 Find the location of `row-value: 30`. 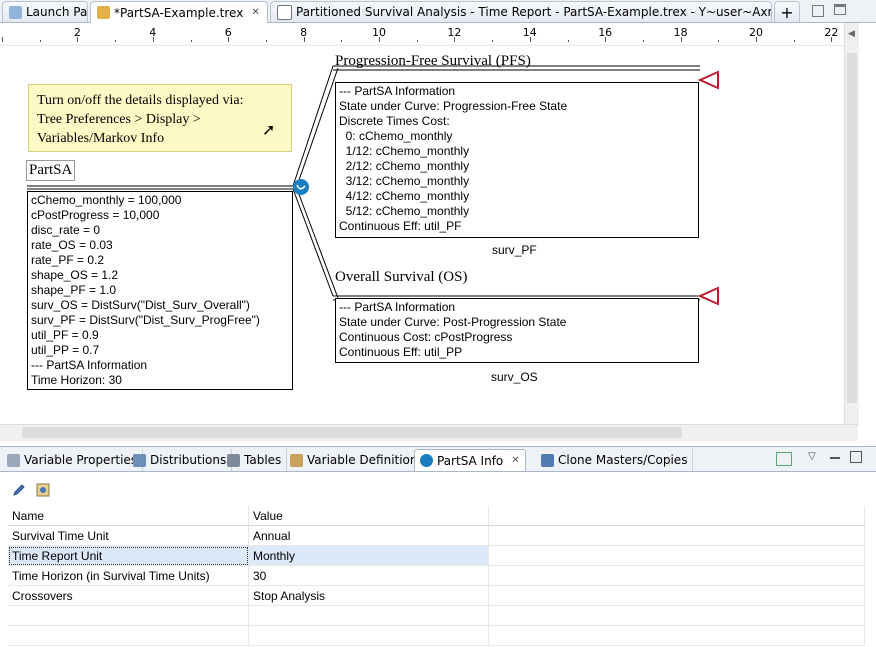

row-value: 30 is located at coordinates (369, 576).